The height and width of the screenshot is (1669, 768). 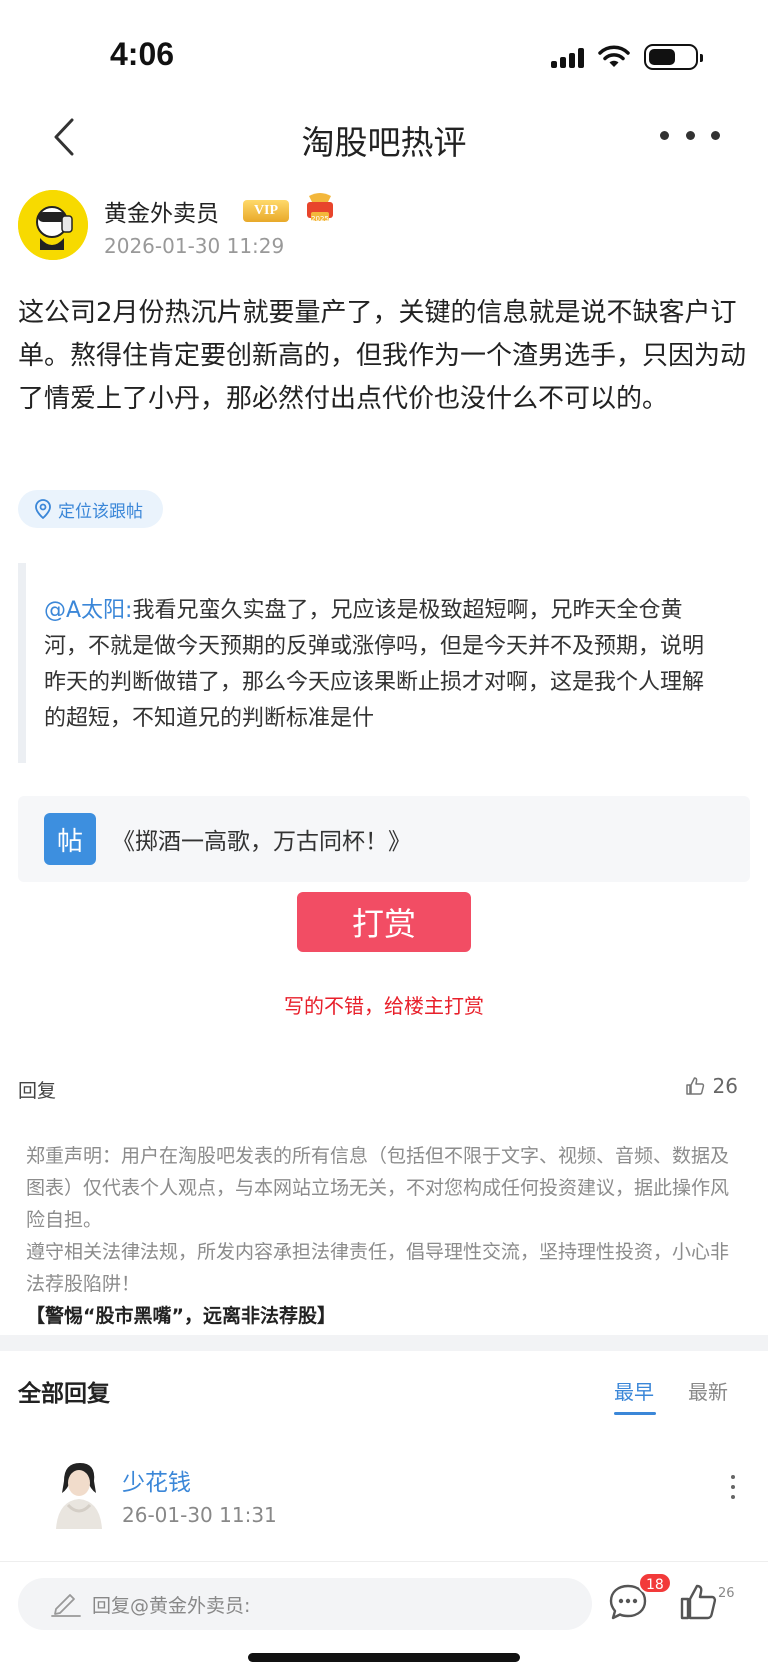 What do you see at coordinates (43, 509) in the screenshot?
I see `location-pin-icon` at bounding box center [43, 509].